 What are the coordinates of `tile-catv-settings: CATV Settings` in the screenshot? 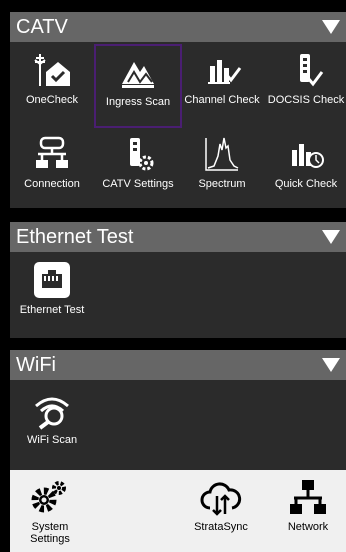 It's located at (138, 170).